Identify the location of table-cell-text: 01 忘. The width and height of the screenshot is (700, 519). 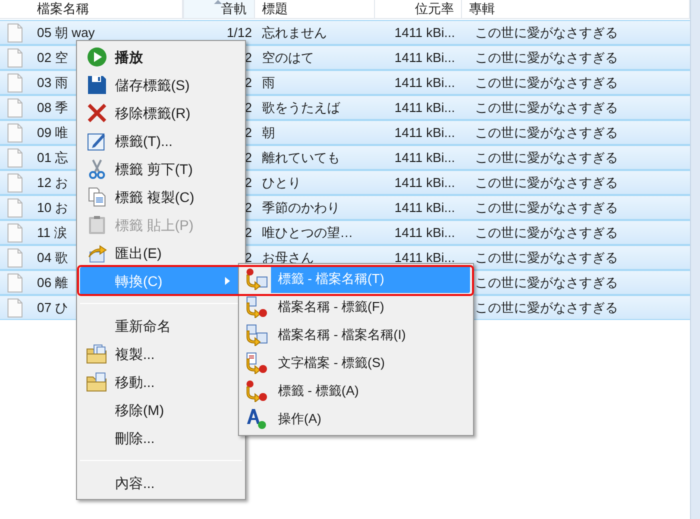
(52, 157).